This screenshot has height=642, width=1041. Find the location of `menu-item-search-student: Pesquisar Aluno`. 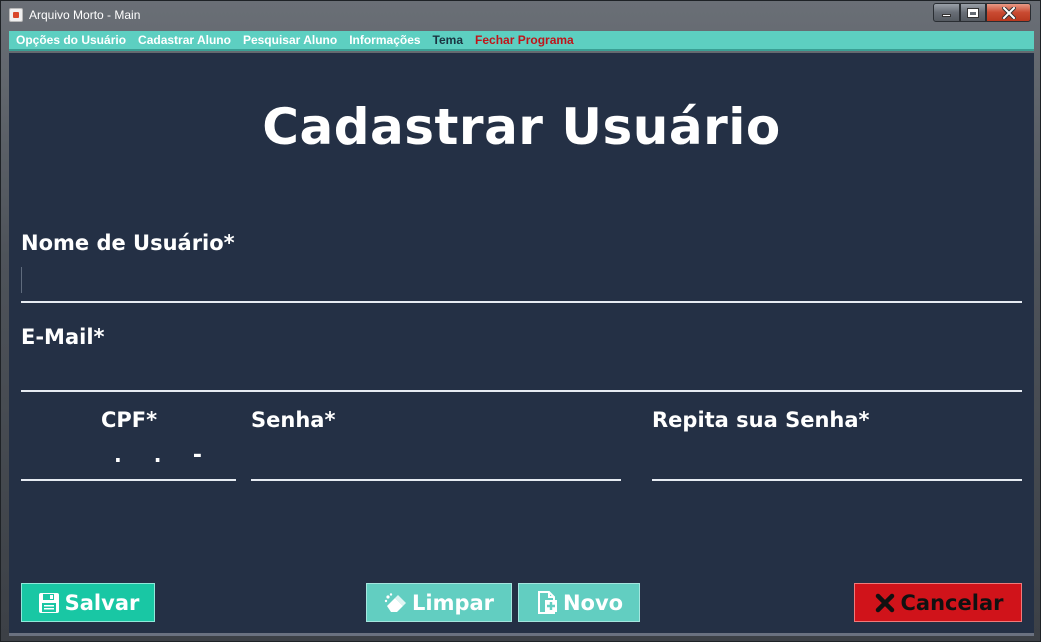

menu-item-search-student: Pesquisar Aluno is located at coordinates (290, 40).